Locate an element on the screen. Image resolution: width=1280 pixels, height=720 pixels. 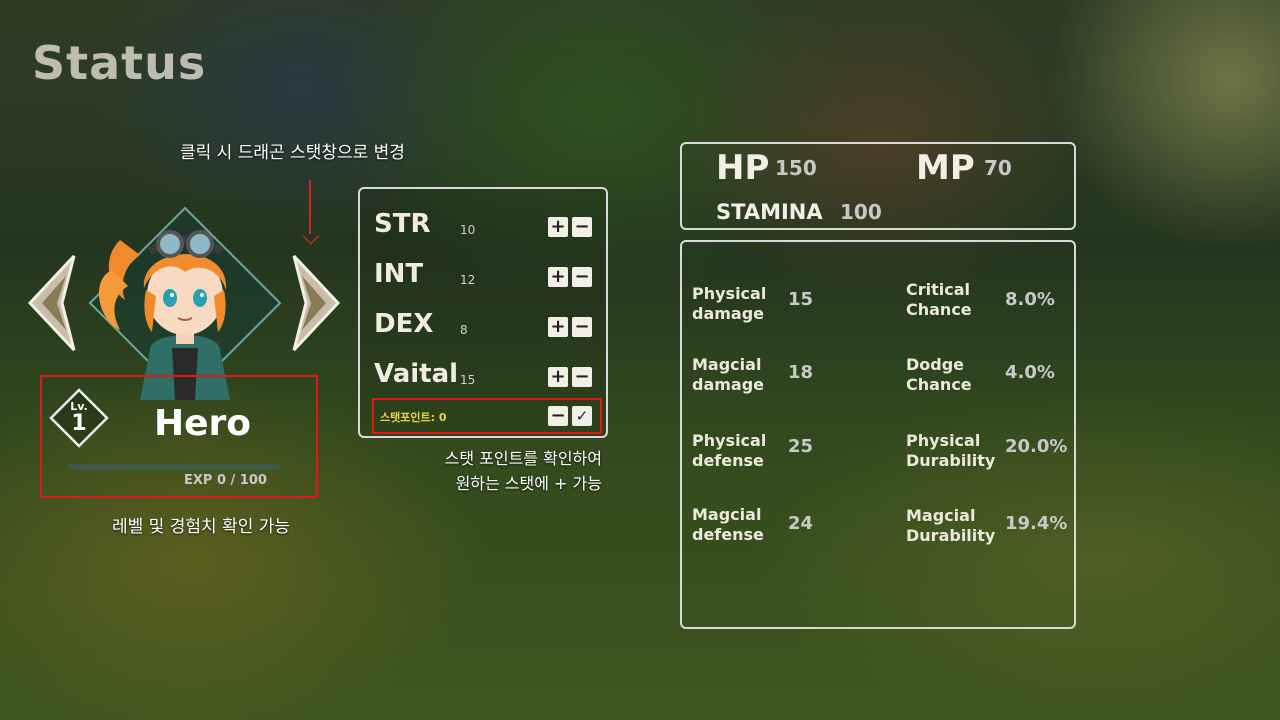
annotation-arrow is located at coordinates (310, 207).